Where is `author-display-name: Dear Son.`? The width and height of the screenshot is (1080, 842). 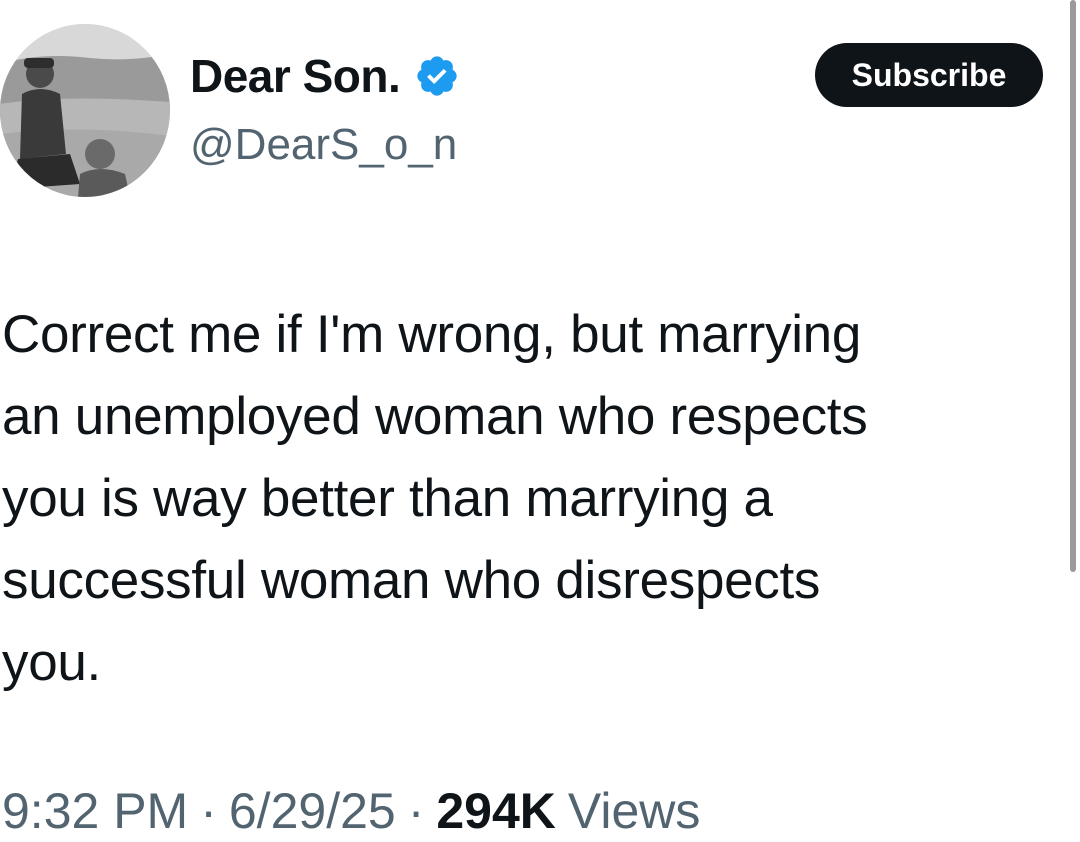 author-display-name: Dear Son. is located at coordinates (295, 76).